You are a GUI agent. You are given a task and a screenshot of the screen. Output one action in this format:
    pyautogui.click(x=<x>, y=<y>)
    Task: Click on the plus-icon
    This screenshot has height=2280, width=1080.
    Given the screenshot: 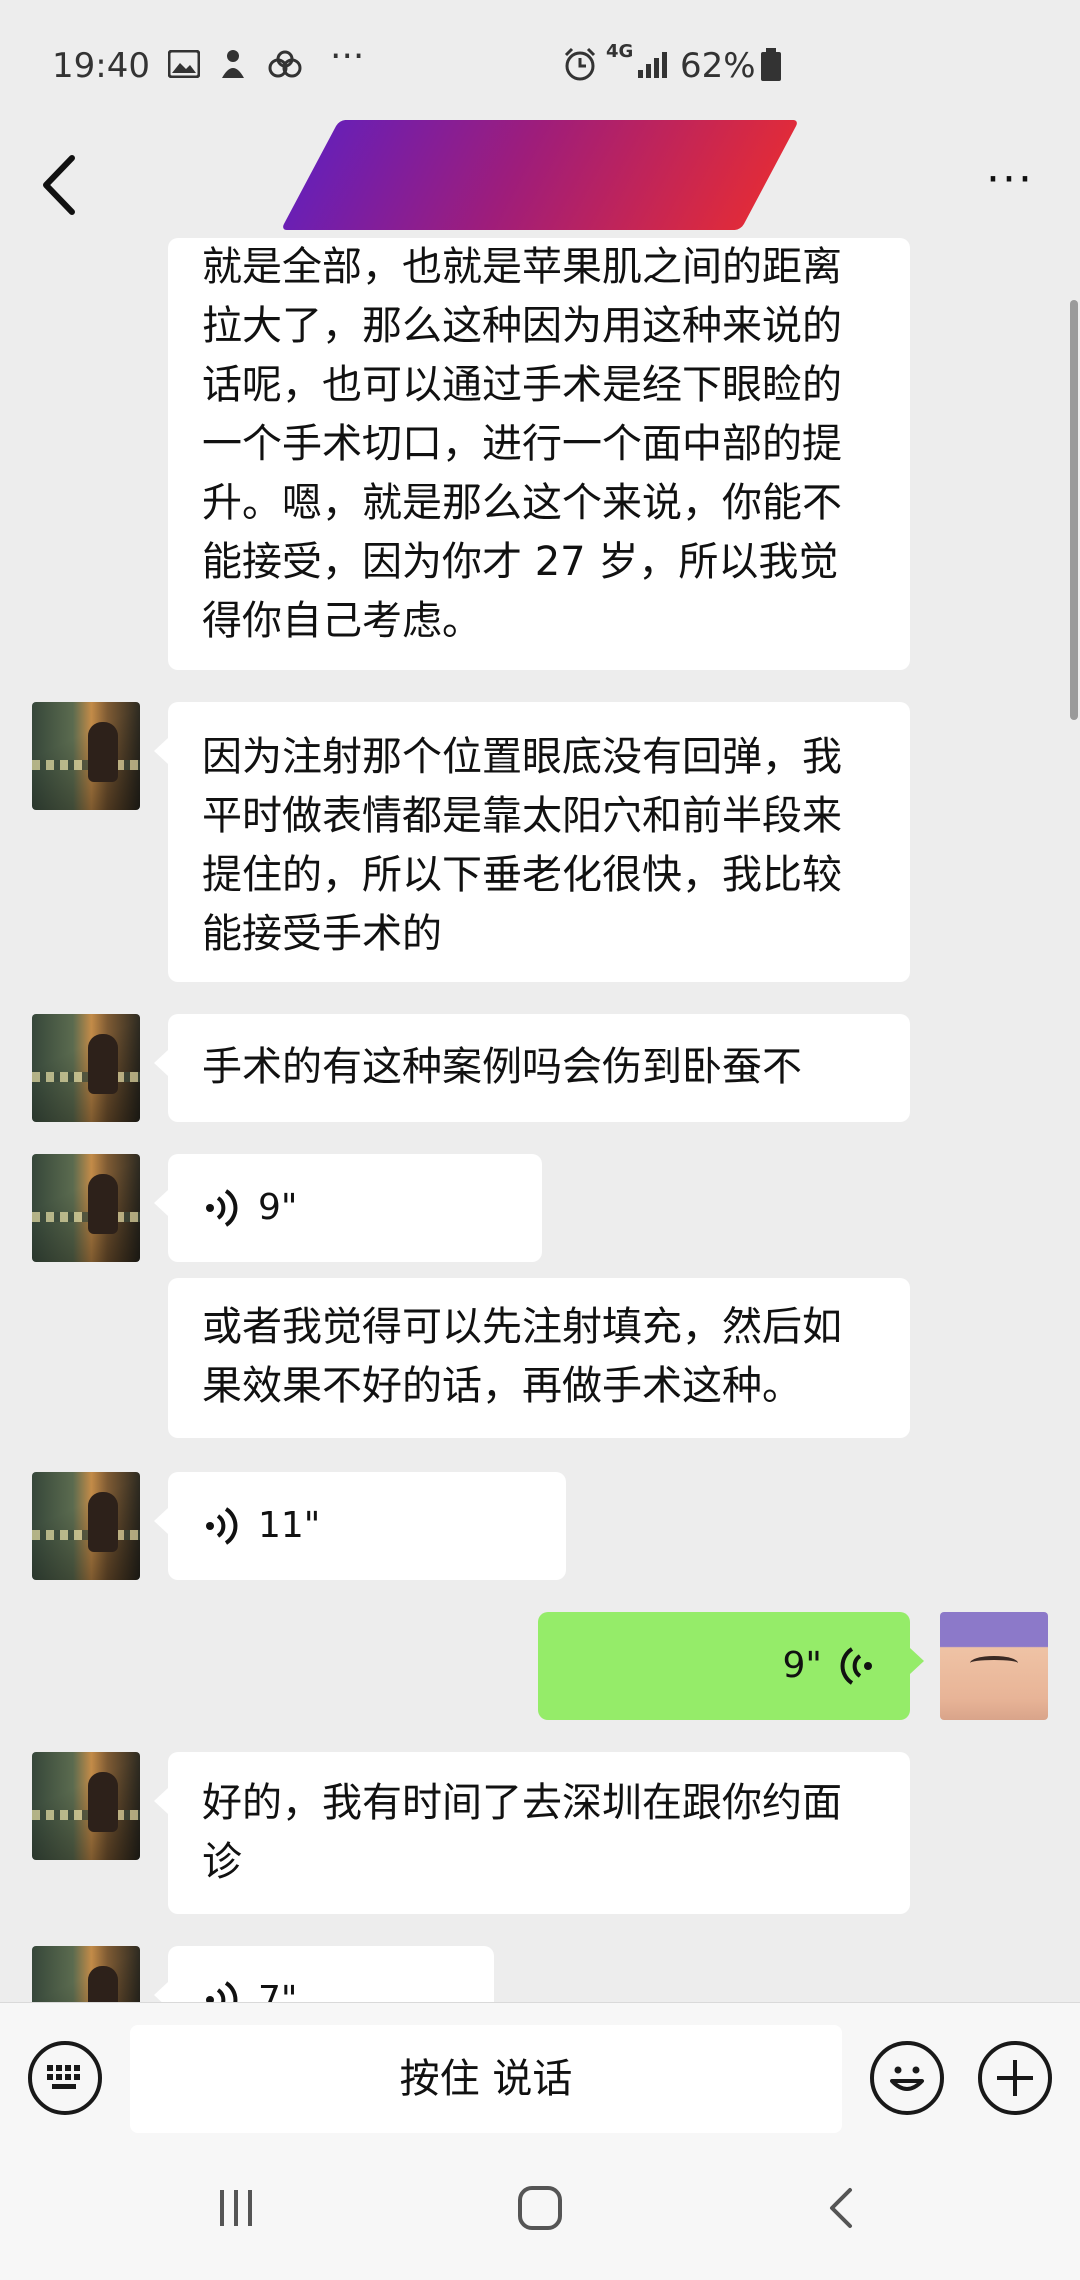 What is the action you would take?
    pyautogui.click(x=1015, y=2078)
    